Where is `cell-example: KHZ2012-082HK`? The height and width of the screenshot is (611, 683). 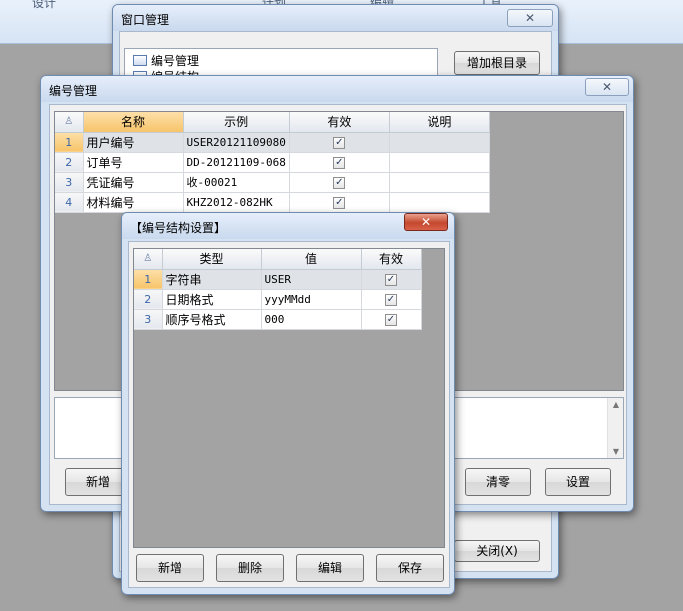 cell-example: KHZ2012-082HK is located at coordinates (236, 202).